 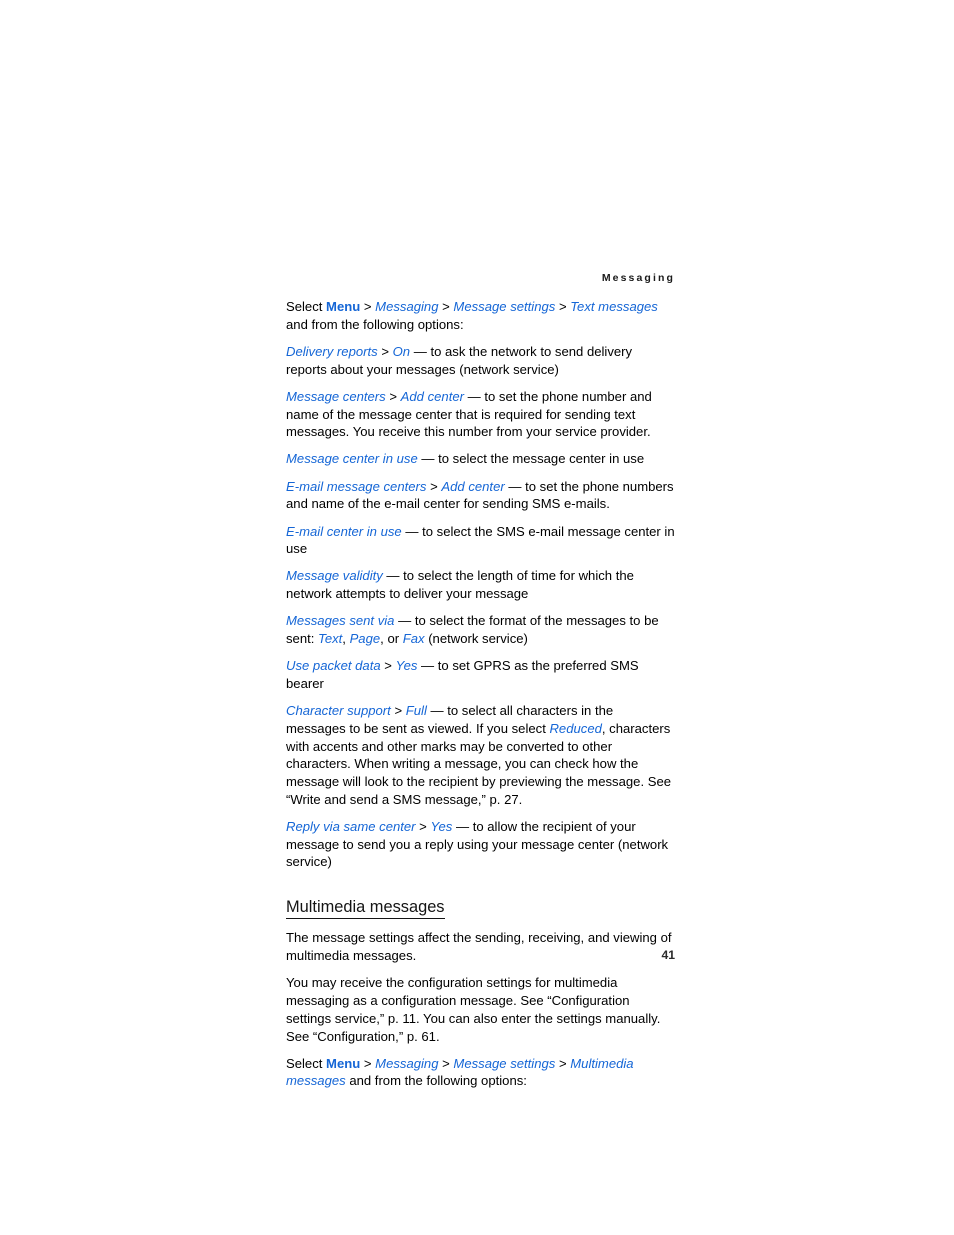 I want to click on option-value-text: Text, so click(x=330, y=639).